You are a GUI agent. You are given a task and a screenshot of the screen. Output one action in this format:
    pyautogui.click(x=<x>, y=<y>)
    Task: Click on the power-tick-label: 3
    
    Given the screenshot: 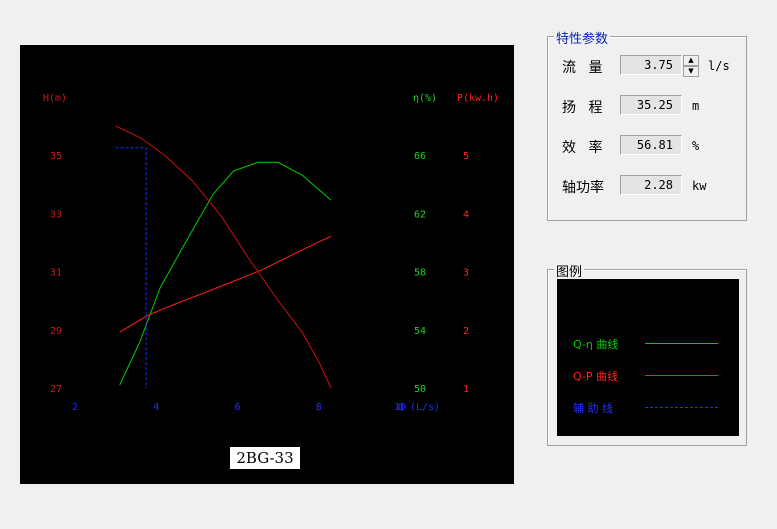 What is the action you would take?
    pyautogui.click(x=466, y=273)
    